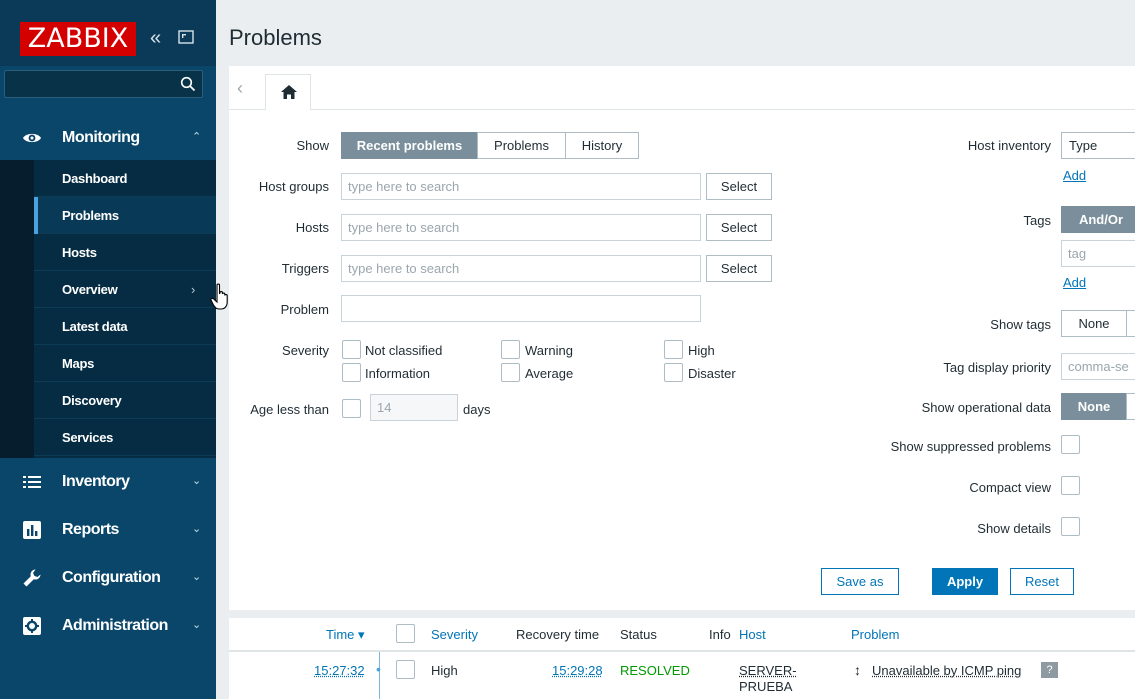 This screenshot has height=699, width=1135. What do you see at coordinates (125, 178) in the screenshot?
I see `sidebar-item-dashboard: Dashboard` at bounding box center [125, 178].